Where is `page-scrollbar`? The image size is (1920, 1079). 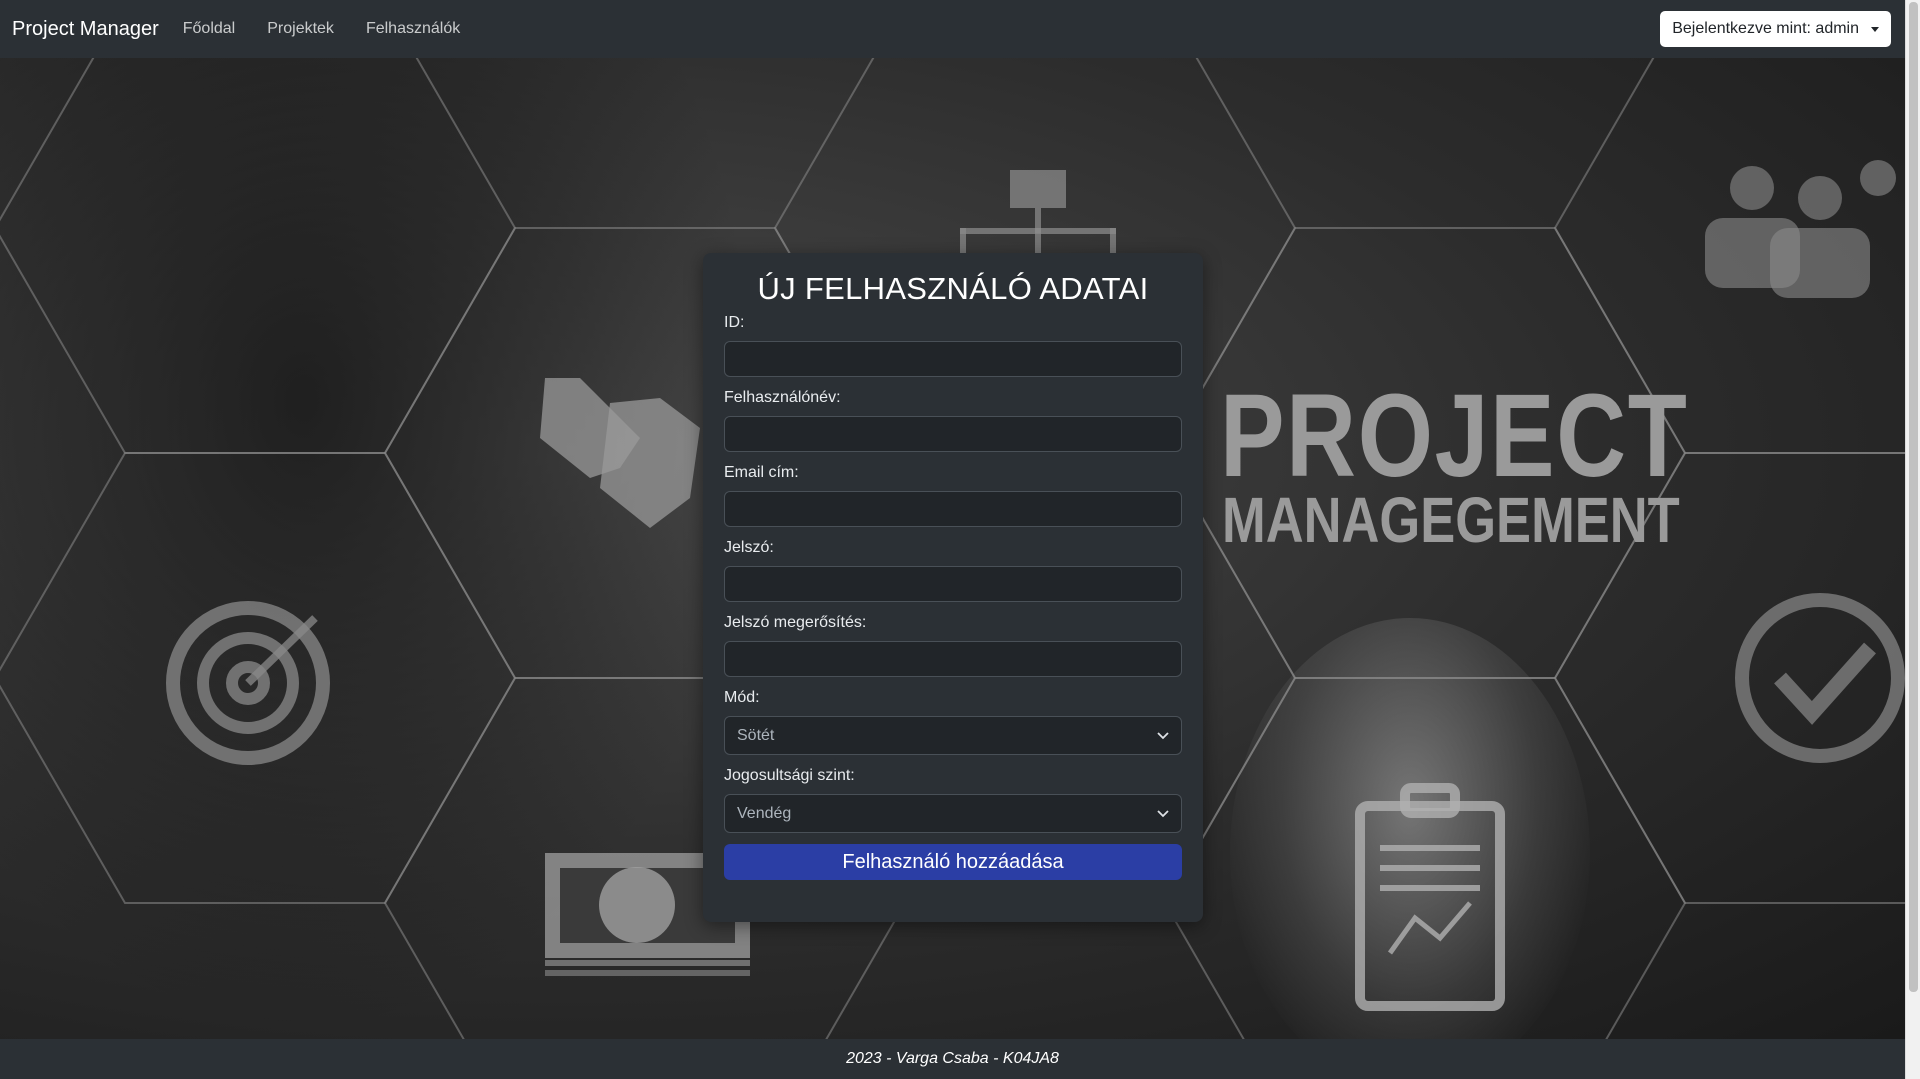 page-scrollbar is located at coordinates (1912, 539).